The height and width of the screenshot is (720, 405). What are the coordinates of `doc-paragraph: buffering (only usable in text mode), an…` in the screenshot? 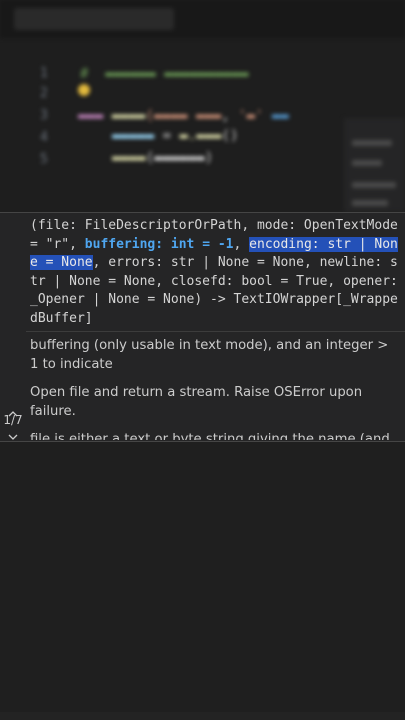 It's located at (209, 355).